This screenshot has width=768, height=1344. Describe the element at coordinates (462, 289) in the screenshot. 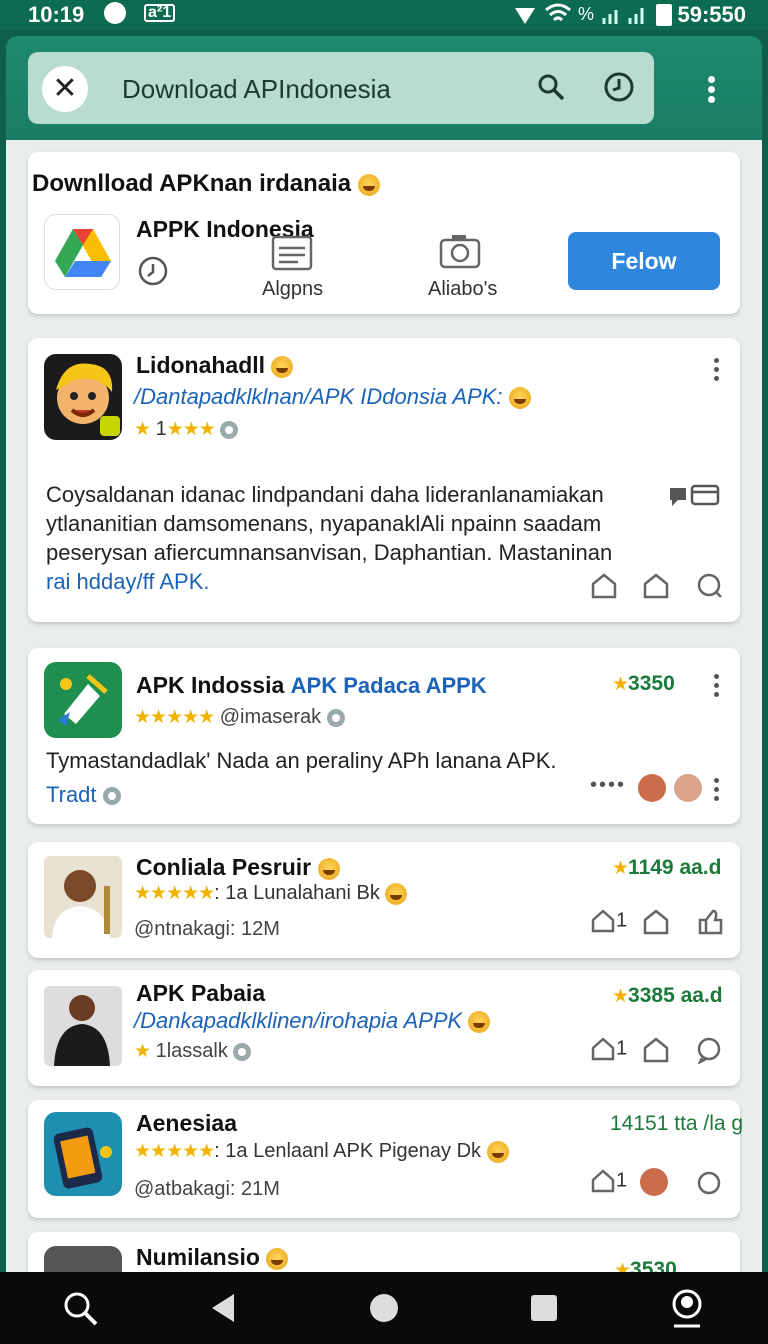

I see `action2-label: Aliabo's` at that location.